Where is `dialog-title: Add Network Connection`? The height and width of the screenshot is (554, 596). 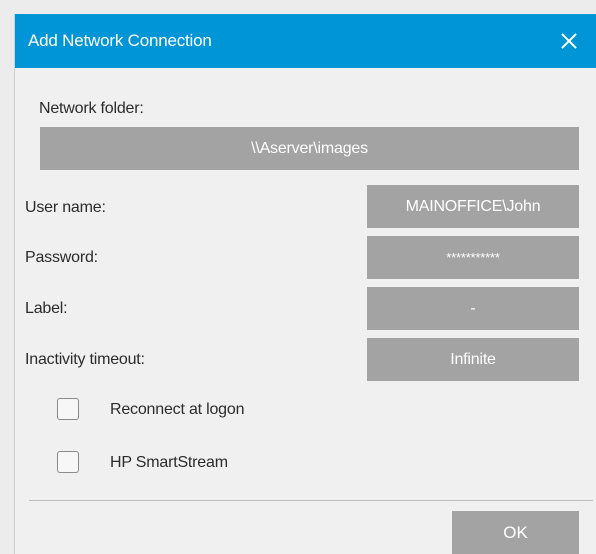
dialog-title: Add Network Connection is located at coordinates (120, 40).